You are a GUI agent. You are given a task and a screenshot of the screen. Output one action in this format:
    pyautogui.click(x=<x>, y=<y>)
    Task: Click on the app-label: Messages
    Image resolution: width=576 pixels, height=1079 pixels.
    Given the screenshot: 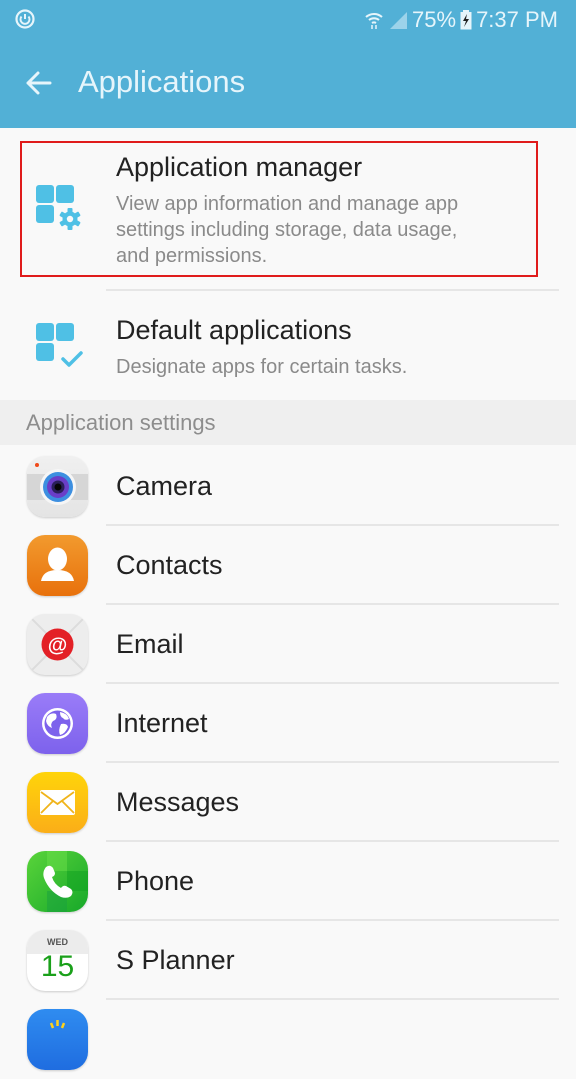 What is the action you would take?
    pyautogui.click(x=178, y=802)
    